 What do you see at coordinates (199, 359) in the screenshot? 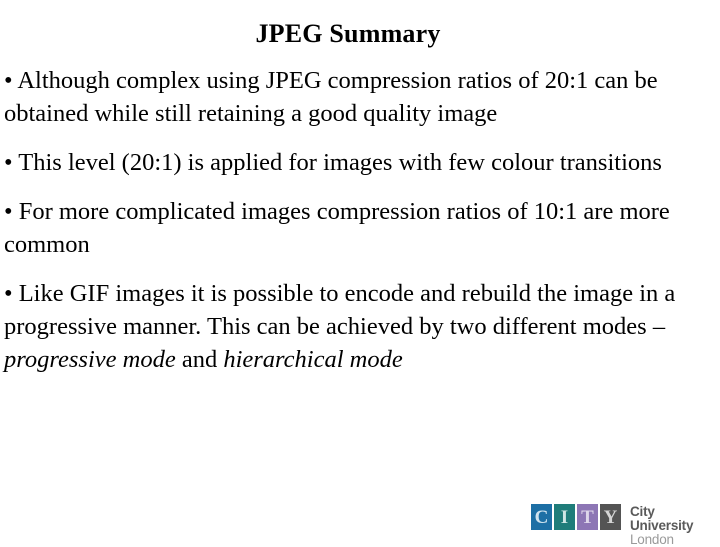
I see `bullet-conjunction: and` at bounding box center [199, 359].